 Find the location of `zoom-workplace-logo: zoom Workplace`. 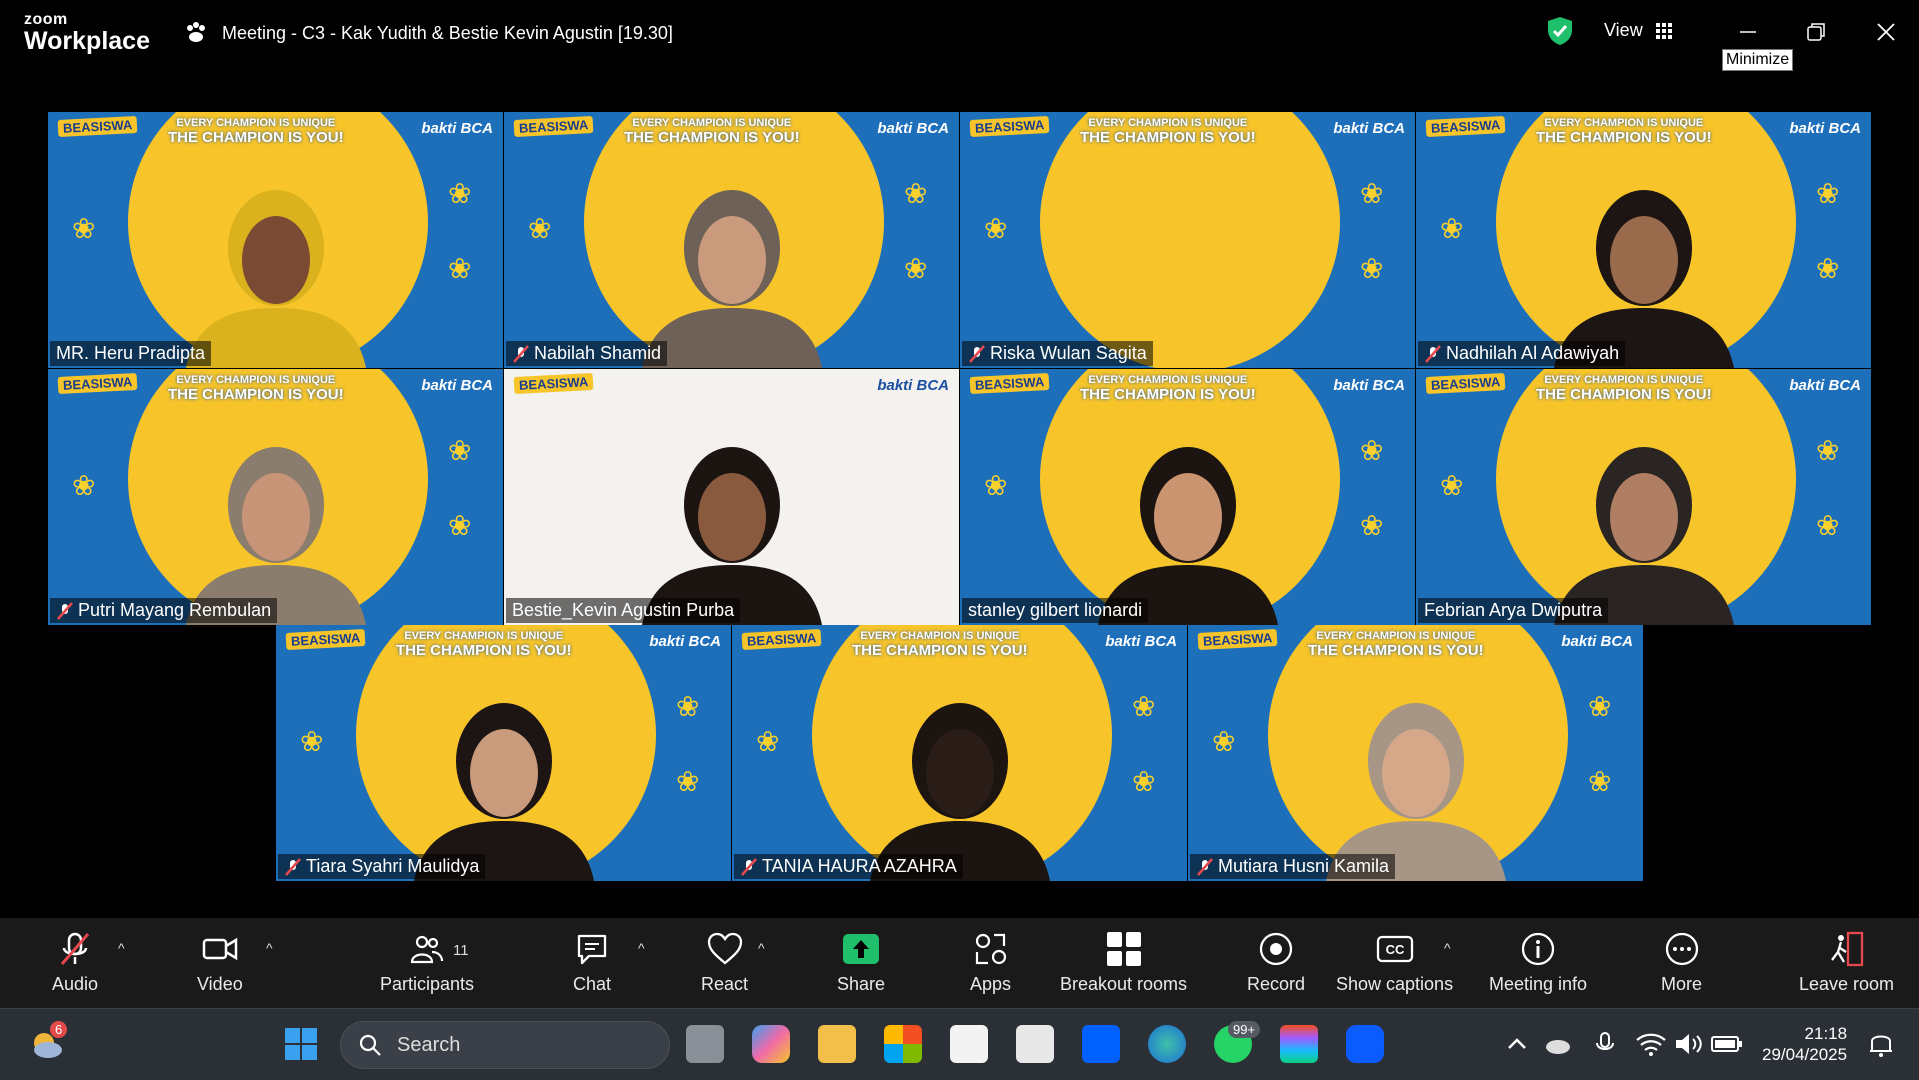

zoom-workplace-logo: zoom Workplace is located at coordinates (87, 33).